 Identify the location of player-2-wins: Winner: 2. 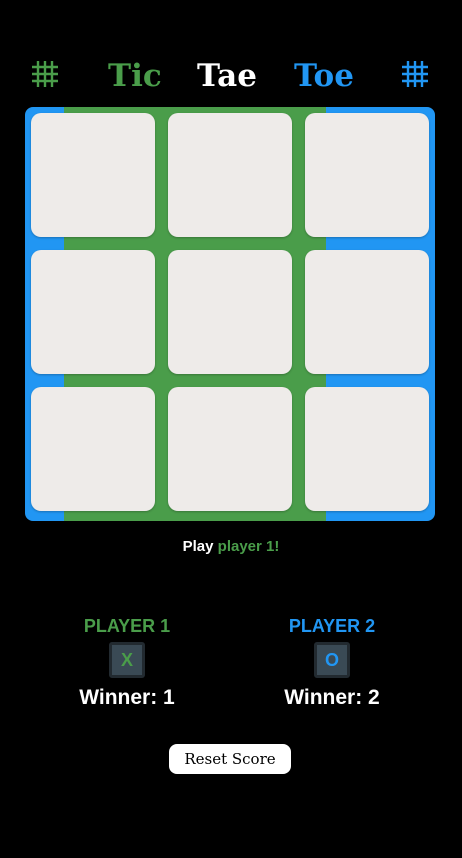
(332, 697).